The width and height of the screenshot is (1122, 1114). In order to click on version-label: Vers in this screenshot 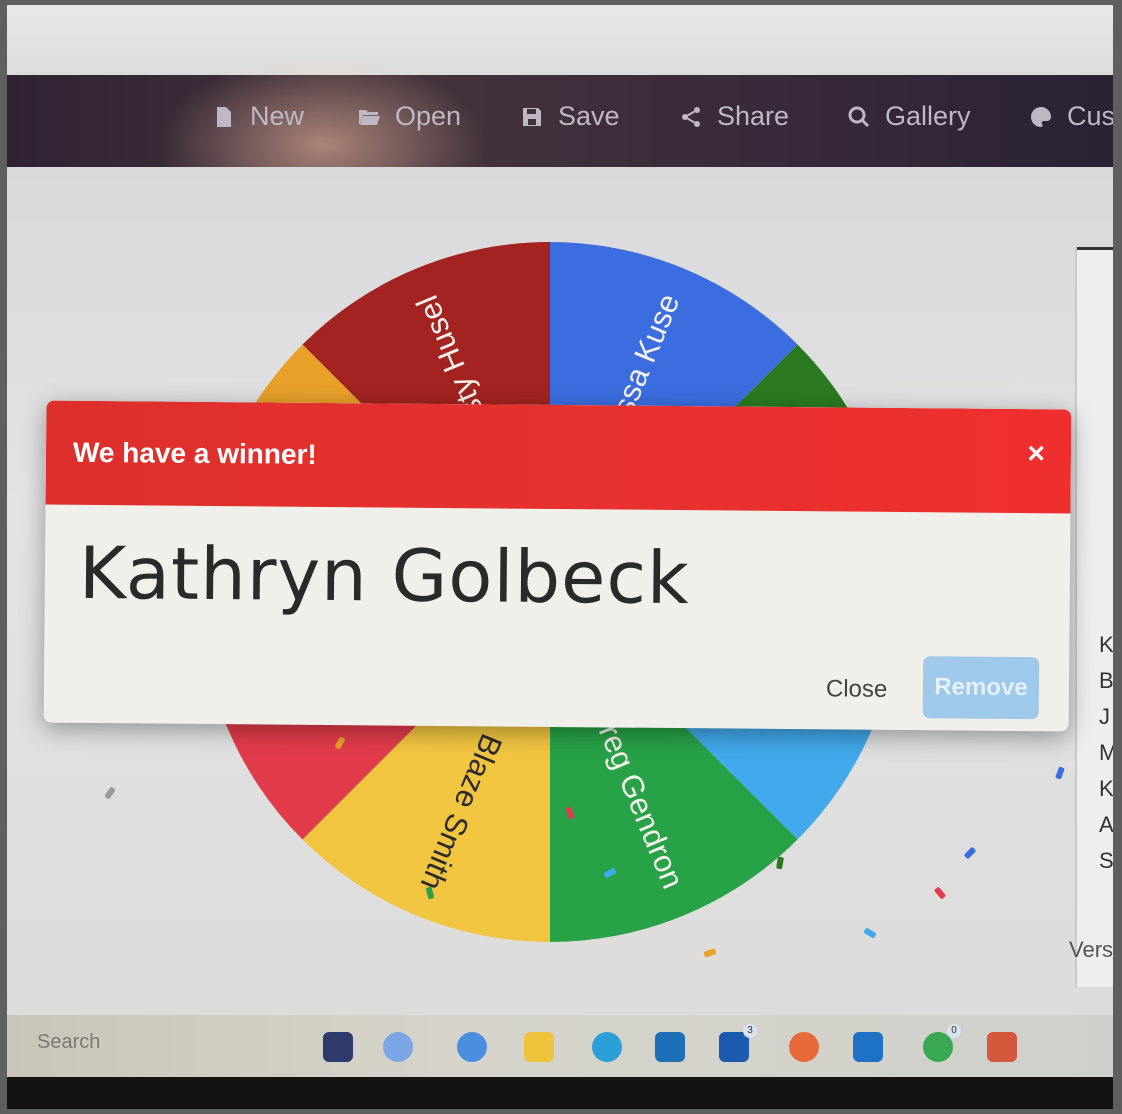, I will do `click(1091, 949)`.